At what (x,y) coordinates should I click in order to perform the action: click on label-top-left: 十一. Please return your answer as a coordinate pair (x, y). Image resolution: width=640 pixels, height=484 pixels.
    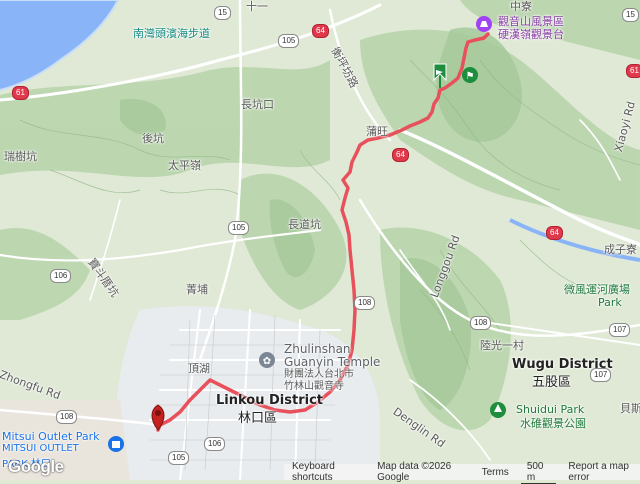
    Looking at the image, I should click on (257, 6).